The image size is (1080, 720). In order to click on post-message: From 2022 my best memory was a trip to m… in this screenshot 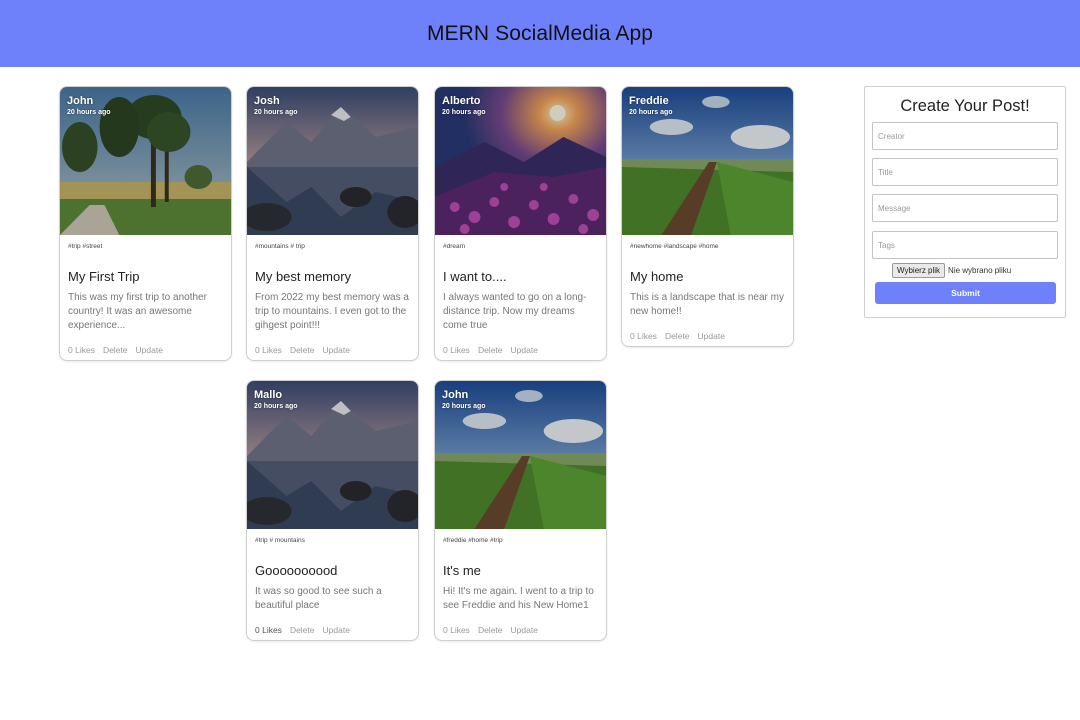, I will do `click(332, 311)`.